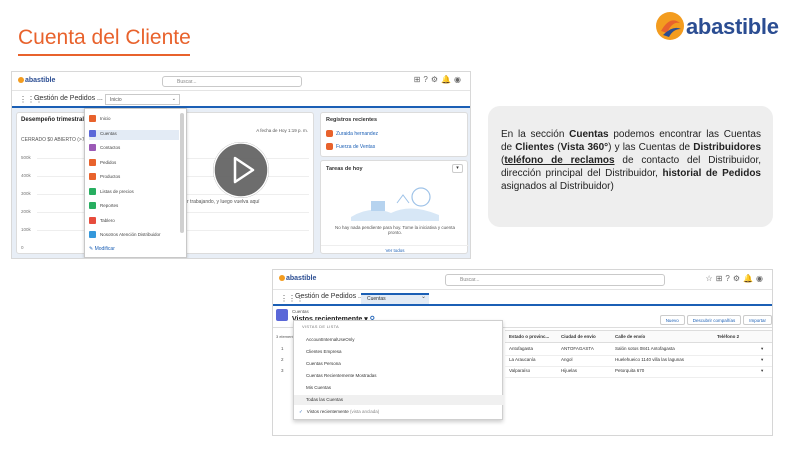 The image size is (800, 450). I want to click on list-view-option: Cuentas Persona, so click(399, 364).